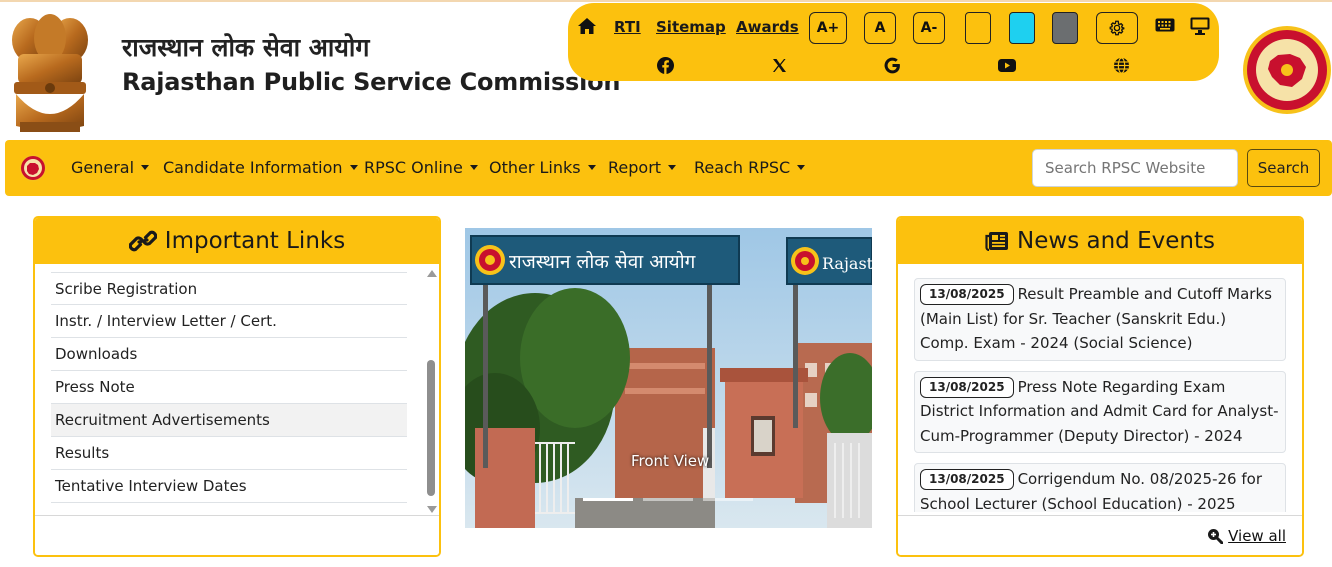  Describe the element at coordinates (535, 167) in the screenshot. I see `nav-other-links-label: Other Links` at that location.